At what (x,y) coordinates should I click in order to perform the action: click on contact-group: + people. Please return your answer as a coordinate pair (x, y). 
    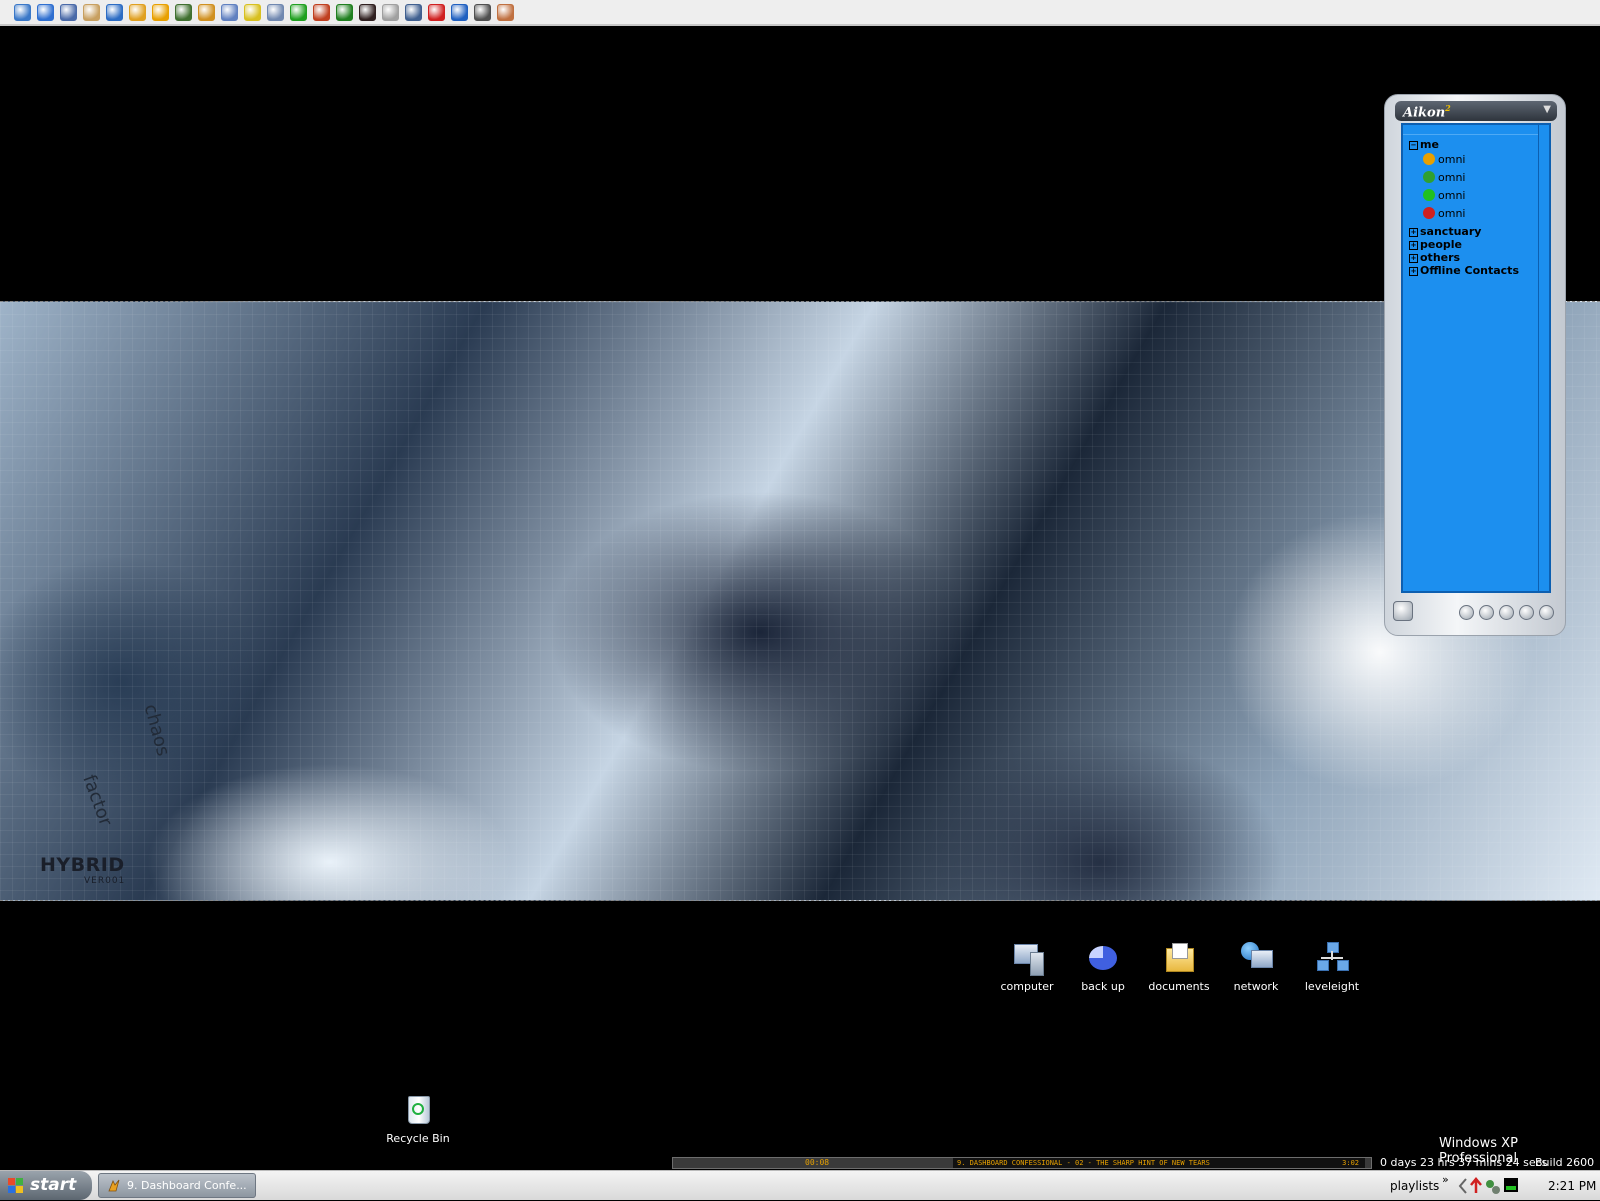
    Looking at the image, I should click on (1435, 244).